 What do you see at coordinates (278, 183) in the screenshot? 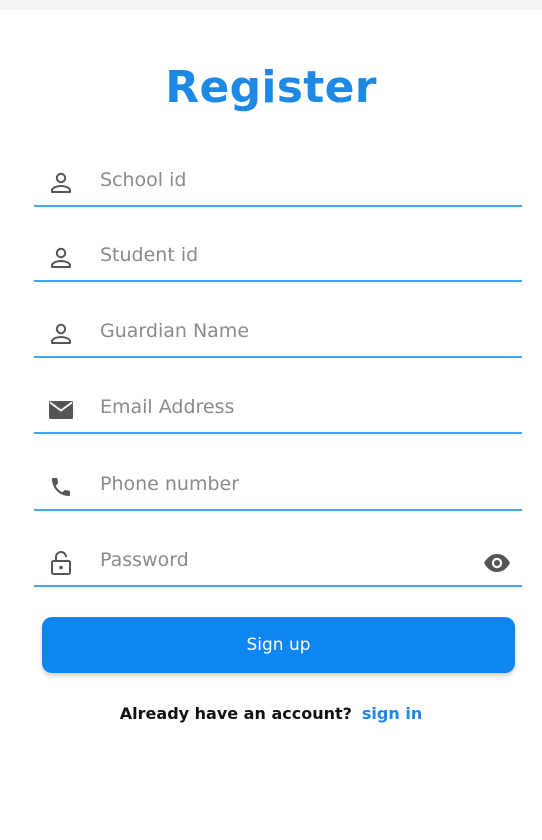
I see `school-id-field: School id` at bounding box center [278, 183].